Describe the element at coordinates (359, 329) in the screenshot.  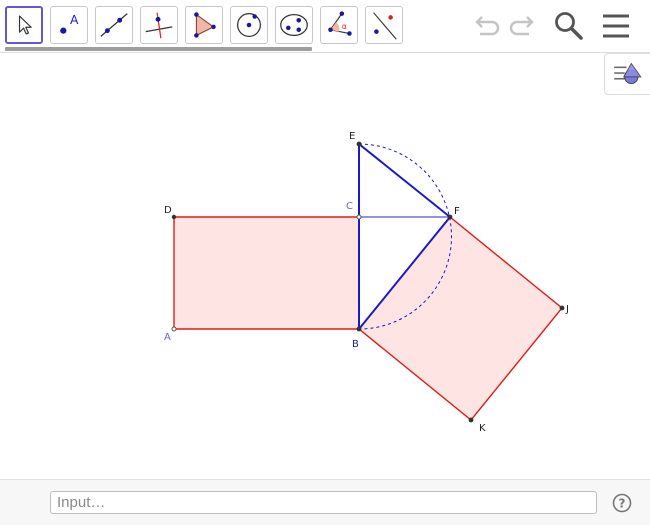
I see `point-b` at that location.